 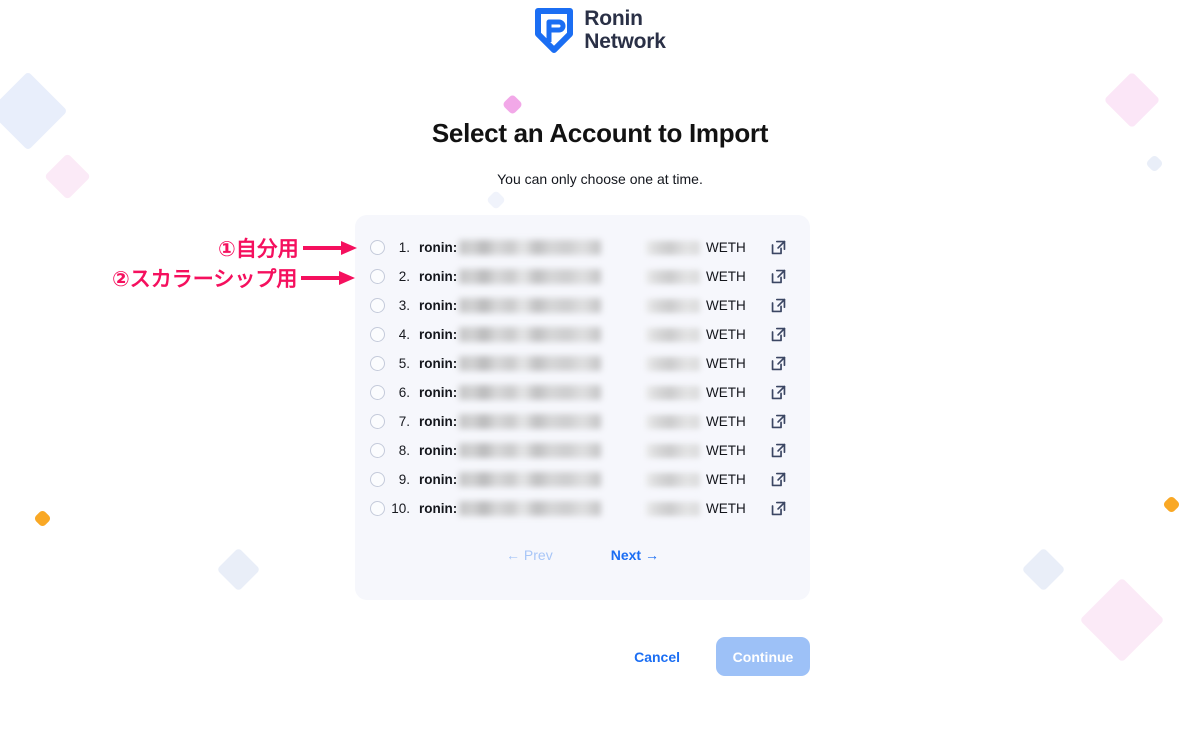 What do you see at coordinates (1171, 504) in the screenshot?
I see `diamond-orange-right` at bounding box center [1171, 504].